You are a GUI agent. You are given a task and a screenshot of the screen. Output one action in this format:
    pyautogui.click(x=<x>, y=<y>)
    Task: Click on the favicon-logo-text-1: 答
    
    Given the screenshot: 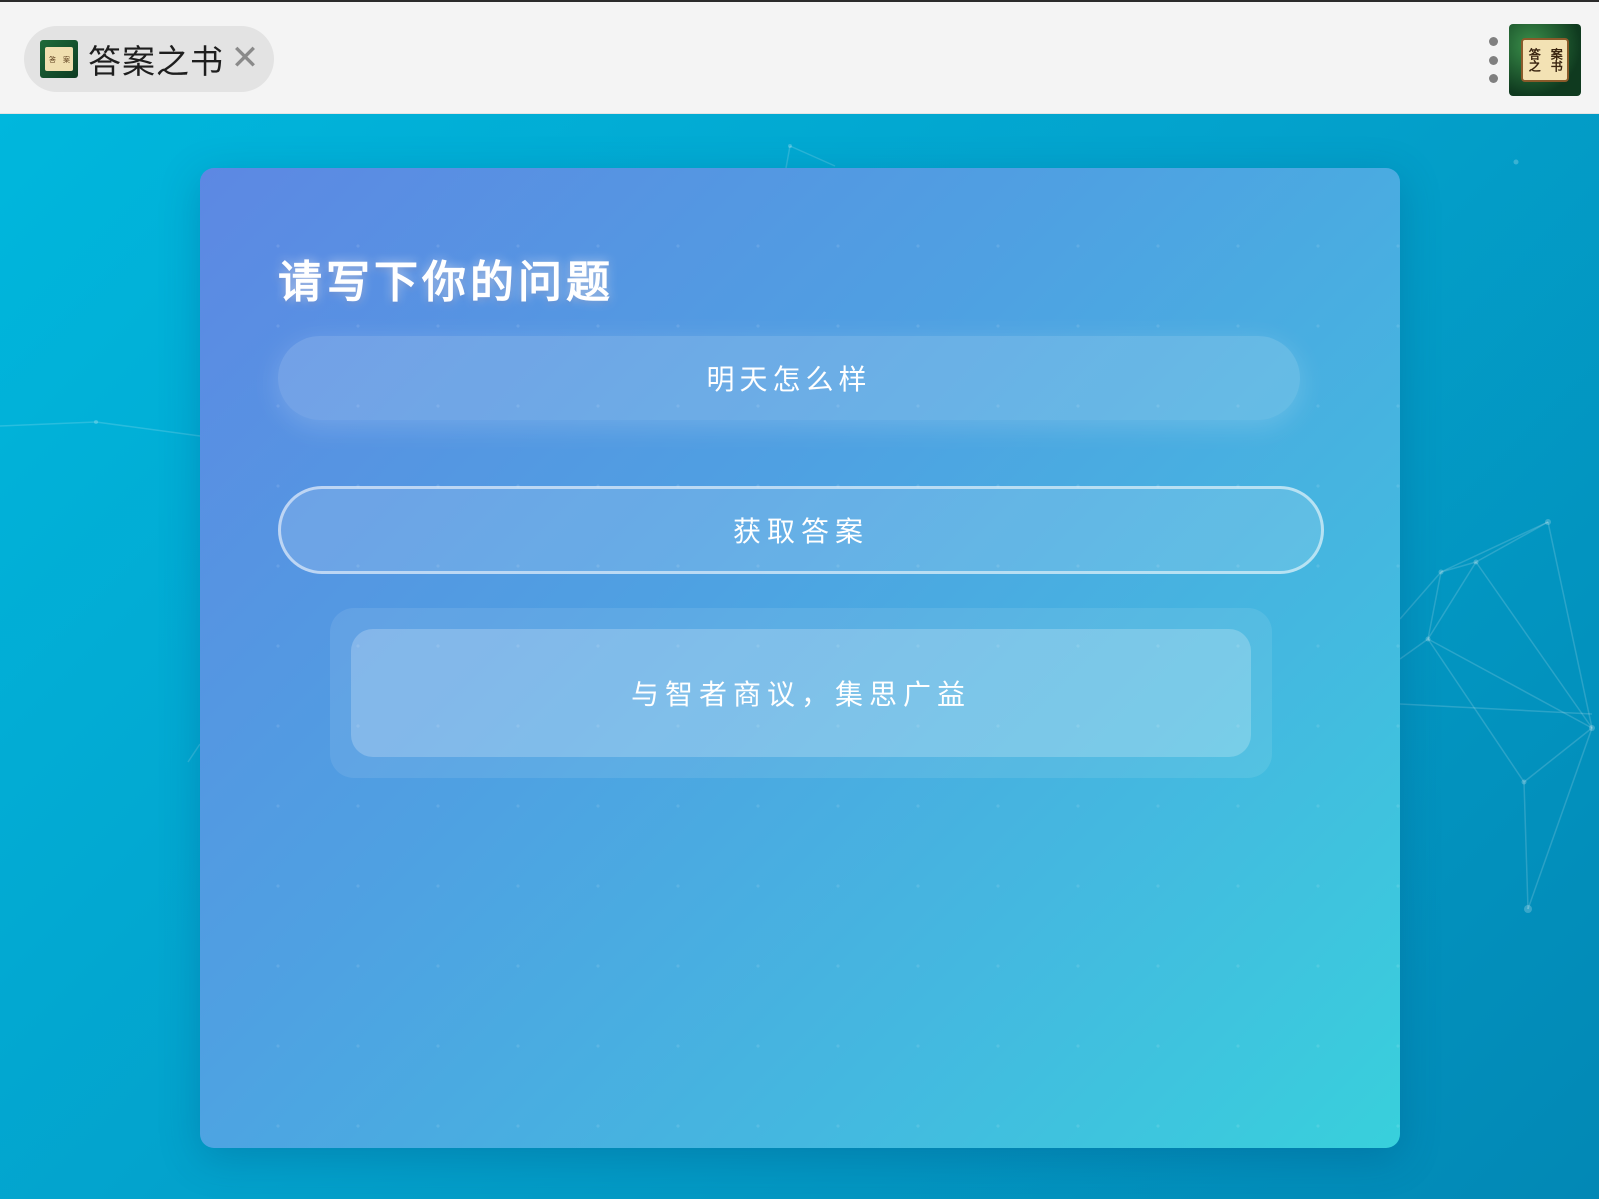 What is the action you would take?
    pyautogui.click(x=52, y=59)
    